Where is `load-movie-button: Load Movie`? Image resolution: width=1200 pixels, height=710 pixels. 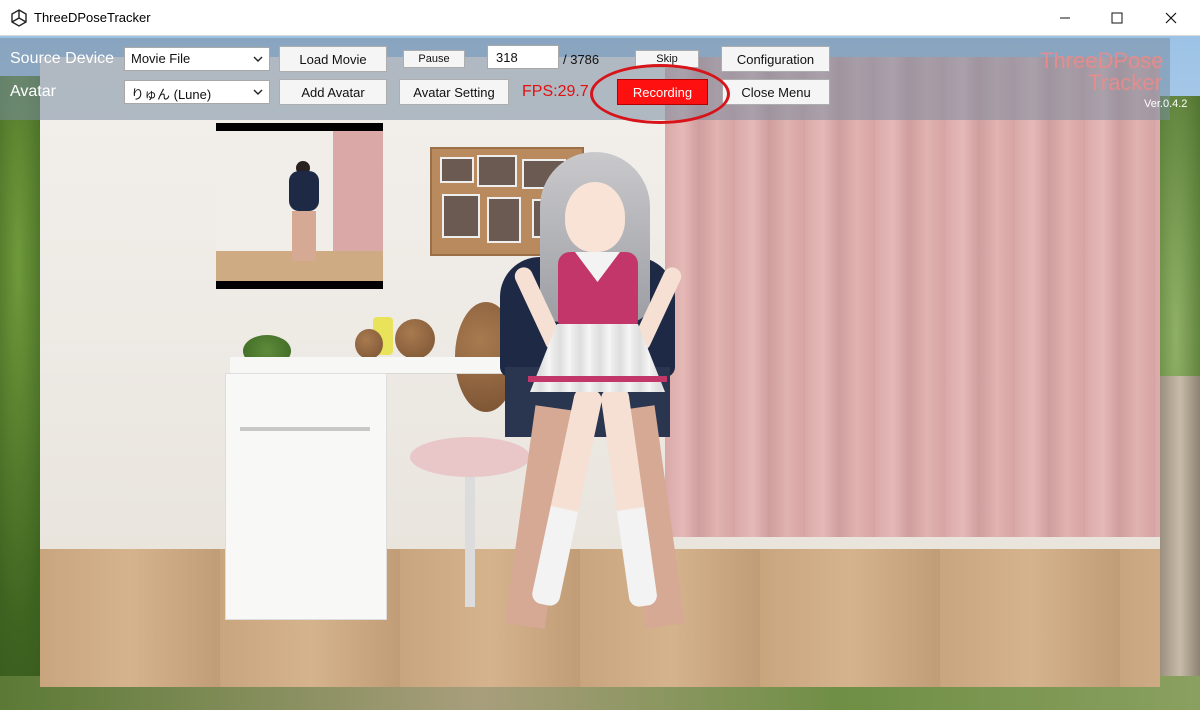 load-movie-button: Load Movie is located at coordinates (333, 59).